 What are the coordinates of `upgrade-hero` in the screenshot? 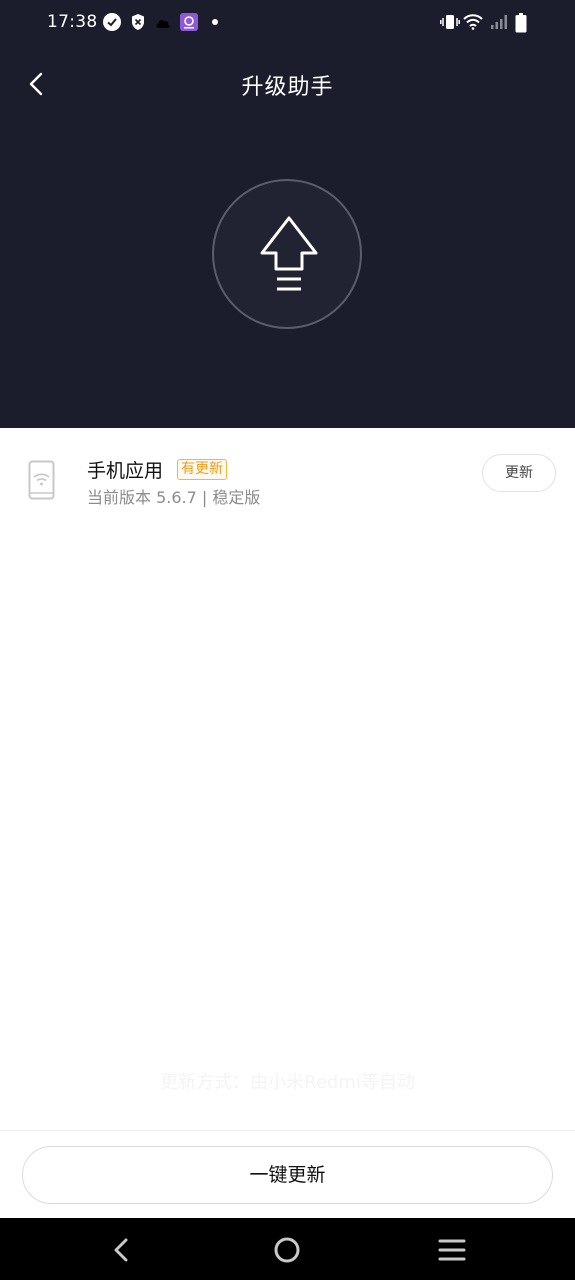 It's located at (287, 254).